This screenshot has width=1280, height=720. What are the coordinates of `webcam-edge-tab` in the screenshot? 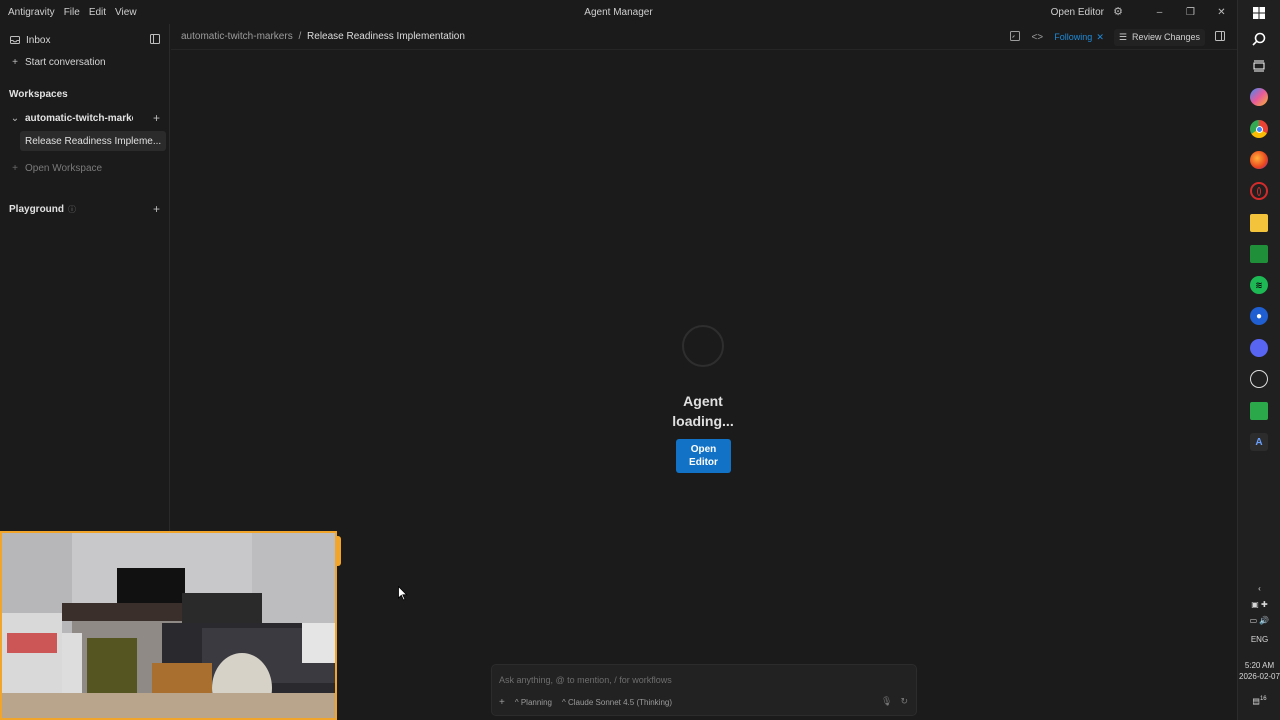 It's located at (338, 551).